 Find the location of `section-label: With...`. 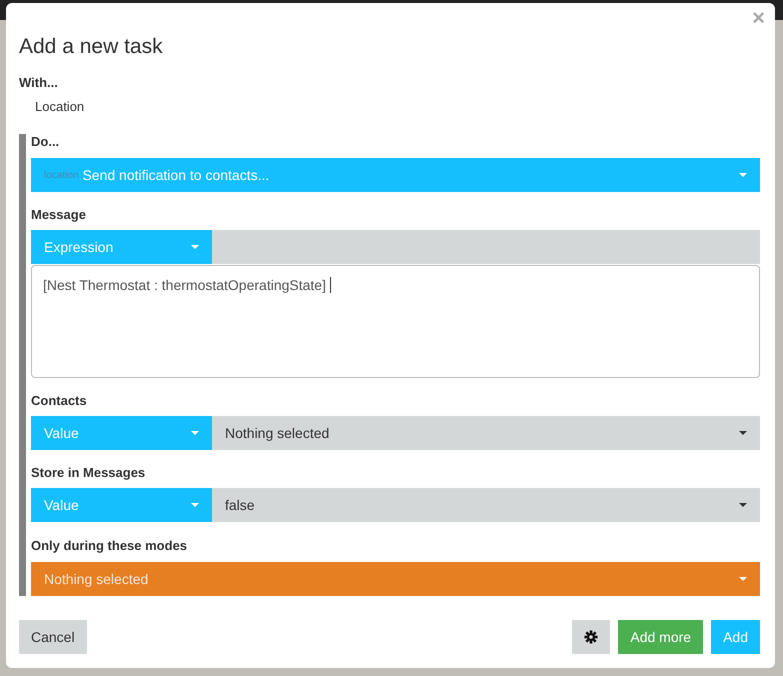

section-label: With... is located at coordinates (39, 83).